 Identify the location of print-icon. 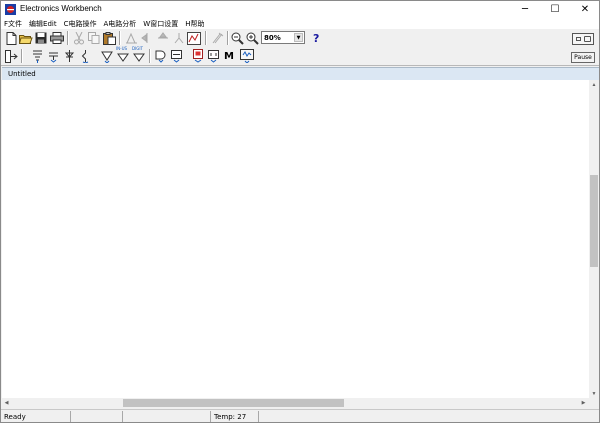
(57, 38).